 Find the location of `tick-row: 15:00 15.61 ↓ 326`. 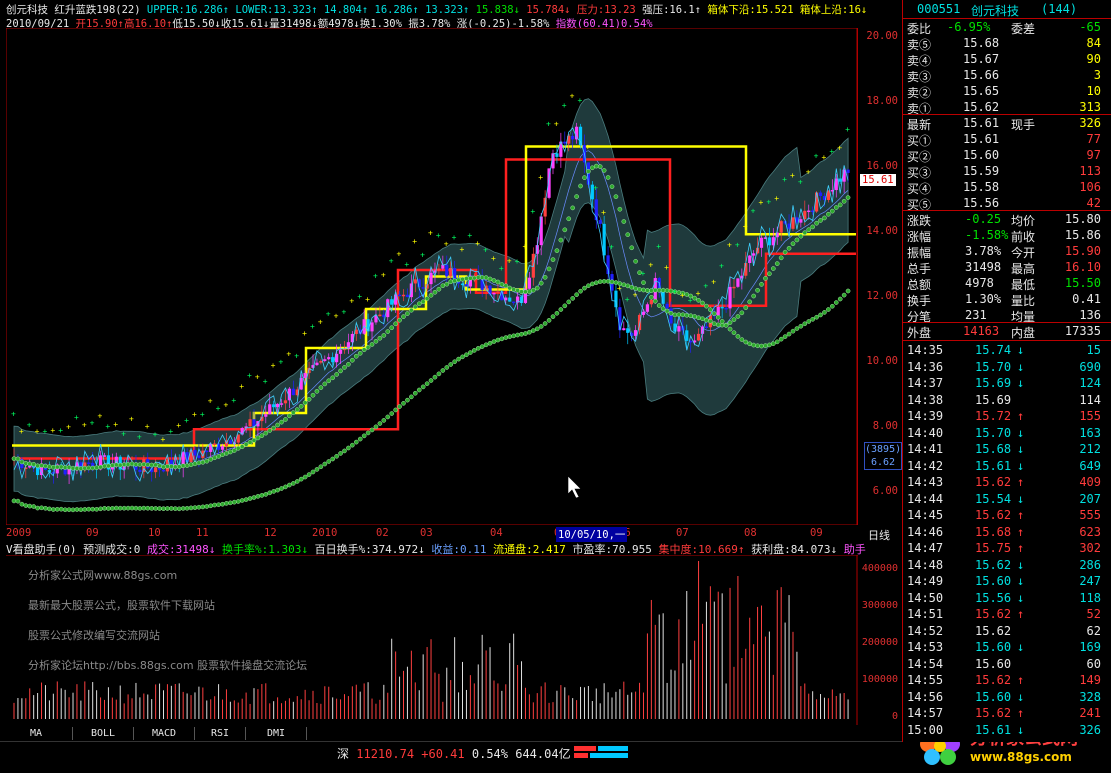

tick-row: 15:00 15.61 ↓ 326 is located at coordinates (1007, 731).